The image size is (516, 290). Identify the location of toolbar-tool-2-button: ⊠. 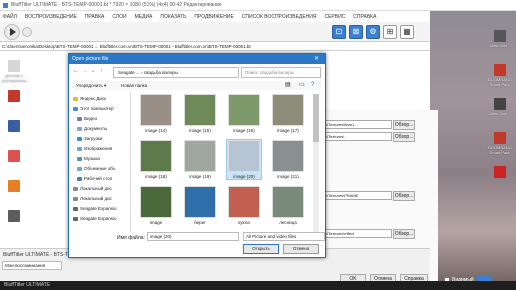
(356, 32).